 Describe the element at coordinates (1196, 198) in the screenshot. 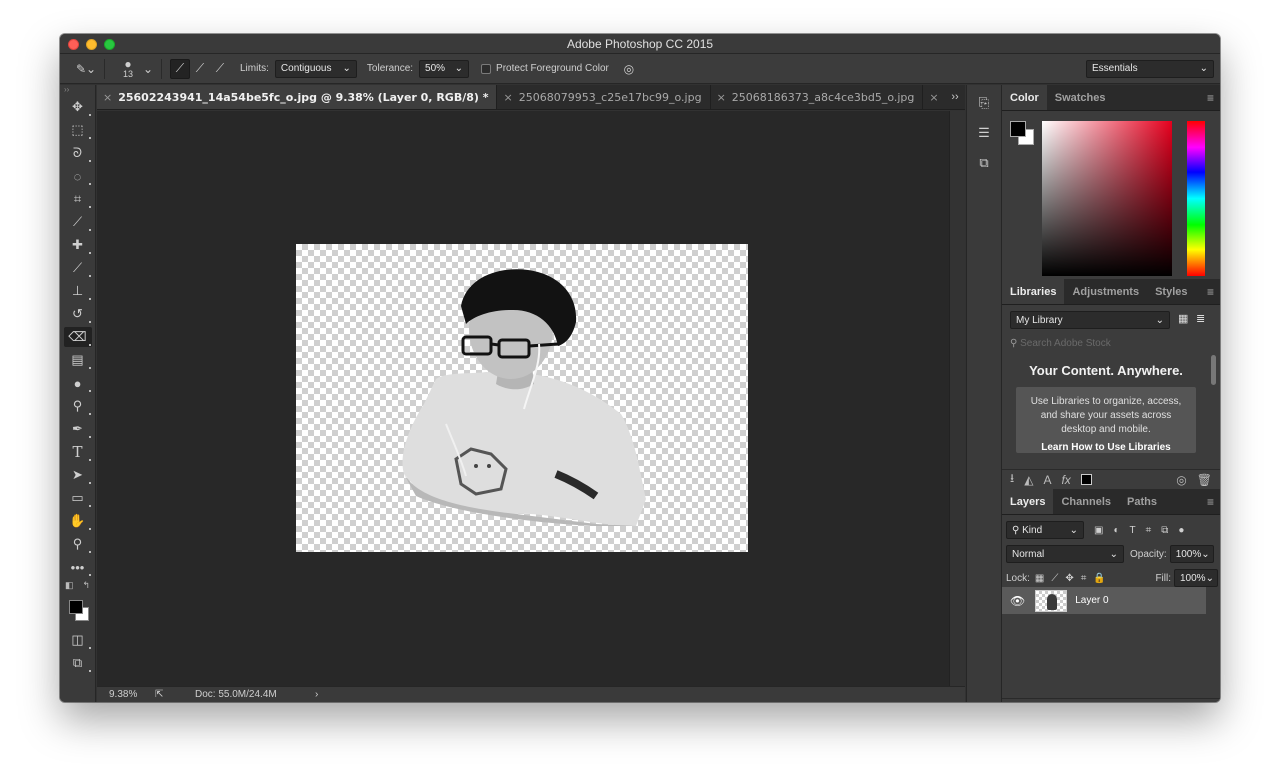

I see `hue-slider` at that location.